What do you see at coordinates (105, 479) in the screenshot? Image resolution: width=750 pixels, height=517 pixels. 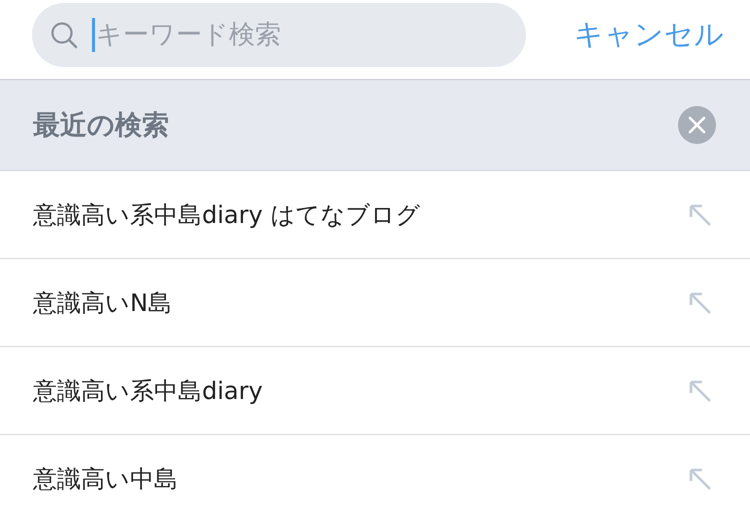 I see `recent-search-text: 意識高い中島` at bounding box center [105, 479].